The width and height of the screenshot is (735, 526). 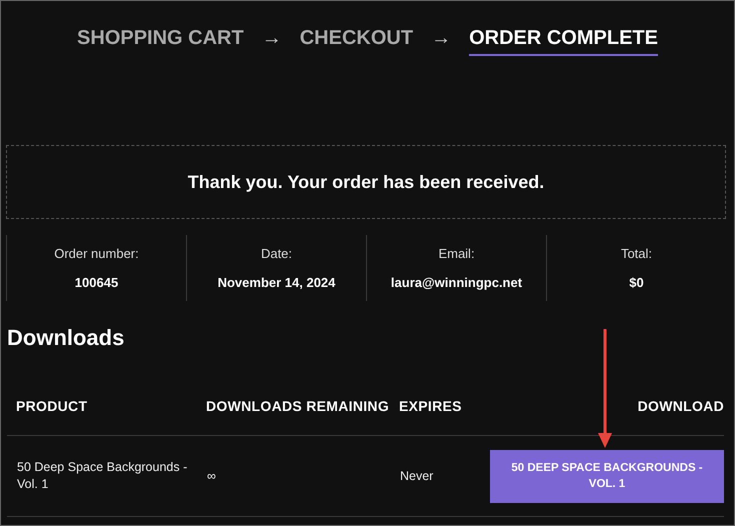 What do you see at coordinates (607, 476) in the screenshot?
I see `download-button: 50 DEEP SPACE BACKGROUNDS - VOL. 1` at bounding box center [607, 476].